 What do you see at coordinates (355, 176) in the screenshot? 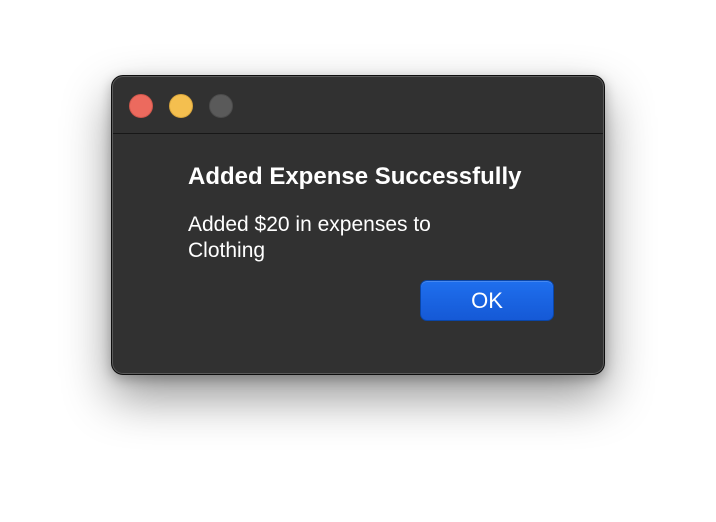
I see `dialog-title: Added Expense Successfully` at bounding box center [355, 176].